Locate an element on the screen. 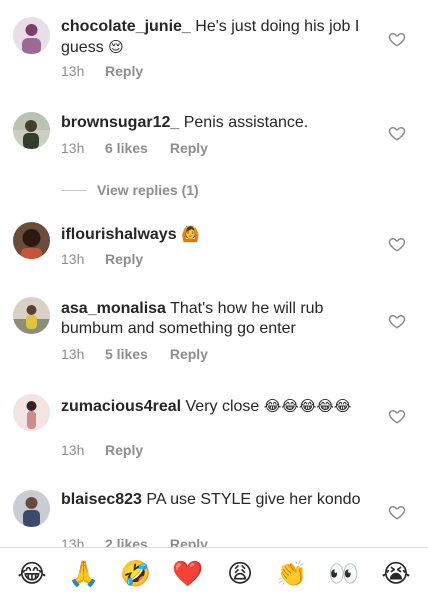 This screenshot has height=600, width=428. comment-username: iflourishalways is located at coordinates (119, 234).